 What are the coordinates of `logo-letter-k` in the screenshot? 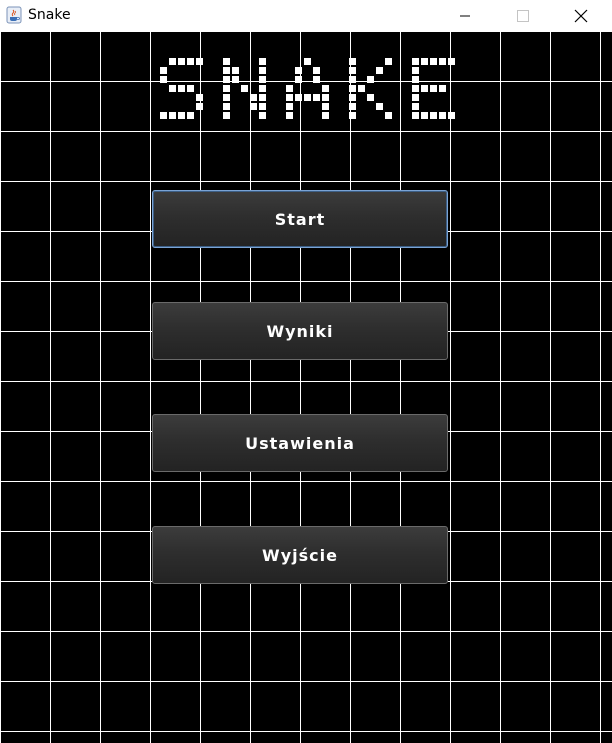 It's located at (370, 88).